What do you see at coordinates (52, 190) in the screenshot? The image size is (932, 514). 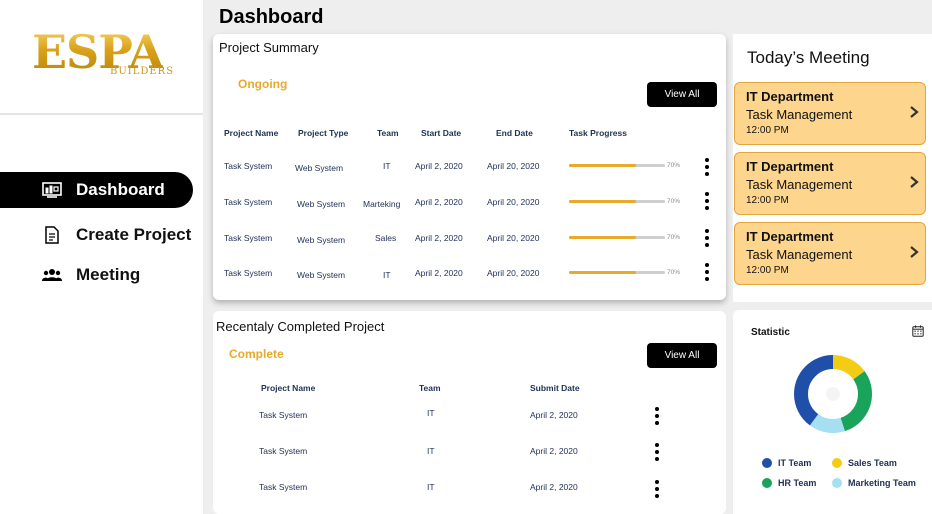 I see `dashboard-icon` at bounding box center [52, 190].